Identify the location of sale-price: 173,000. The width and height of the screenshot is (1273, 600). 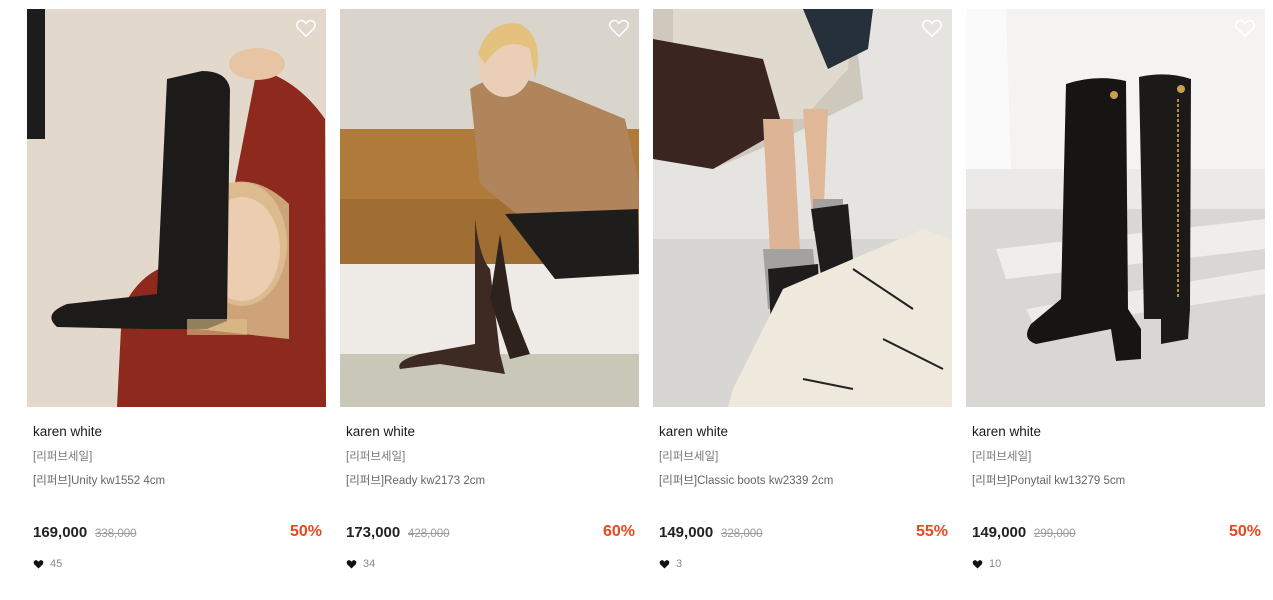
(373, 532).